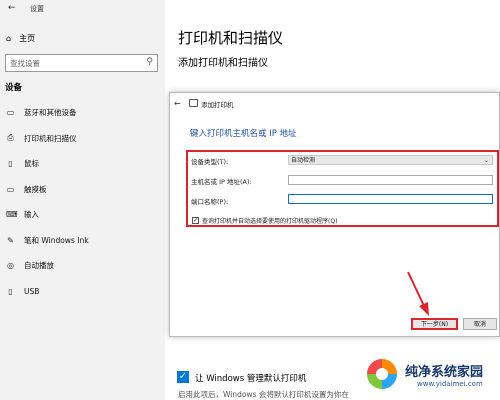  Describe the element at coordinates (10, 265) in the screenshot. I see `autoplay-icon: ◎` at that location.